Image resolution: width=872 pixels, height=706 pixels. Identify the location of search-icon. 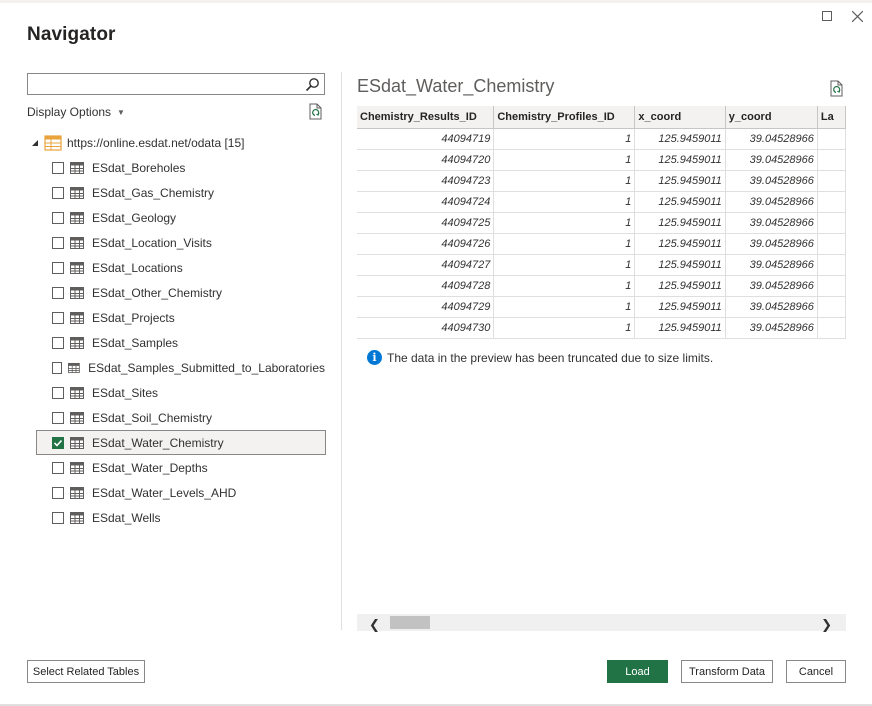
(312, 84).